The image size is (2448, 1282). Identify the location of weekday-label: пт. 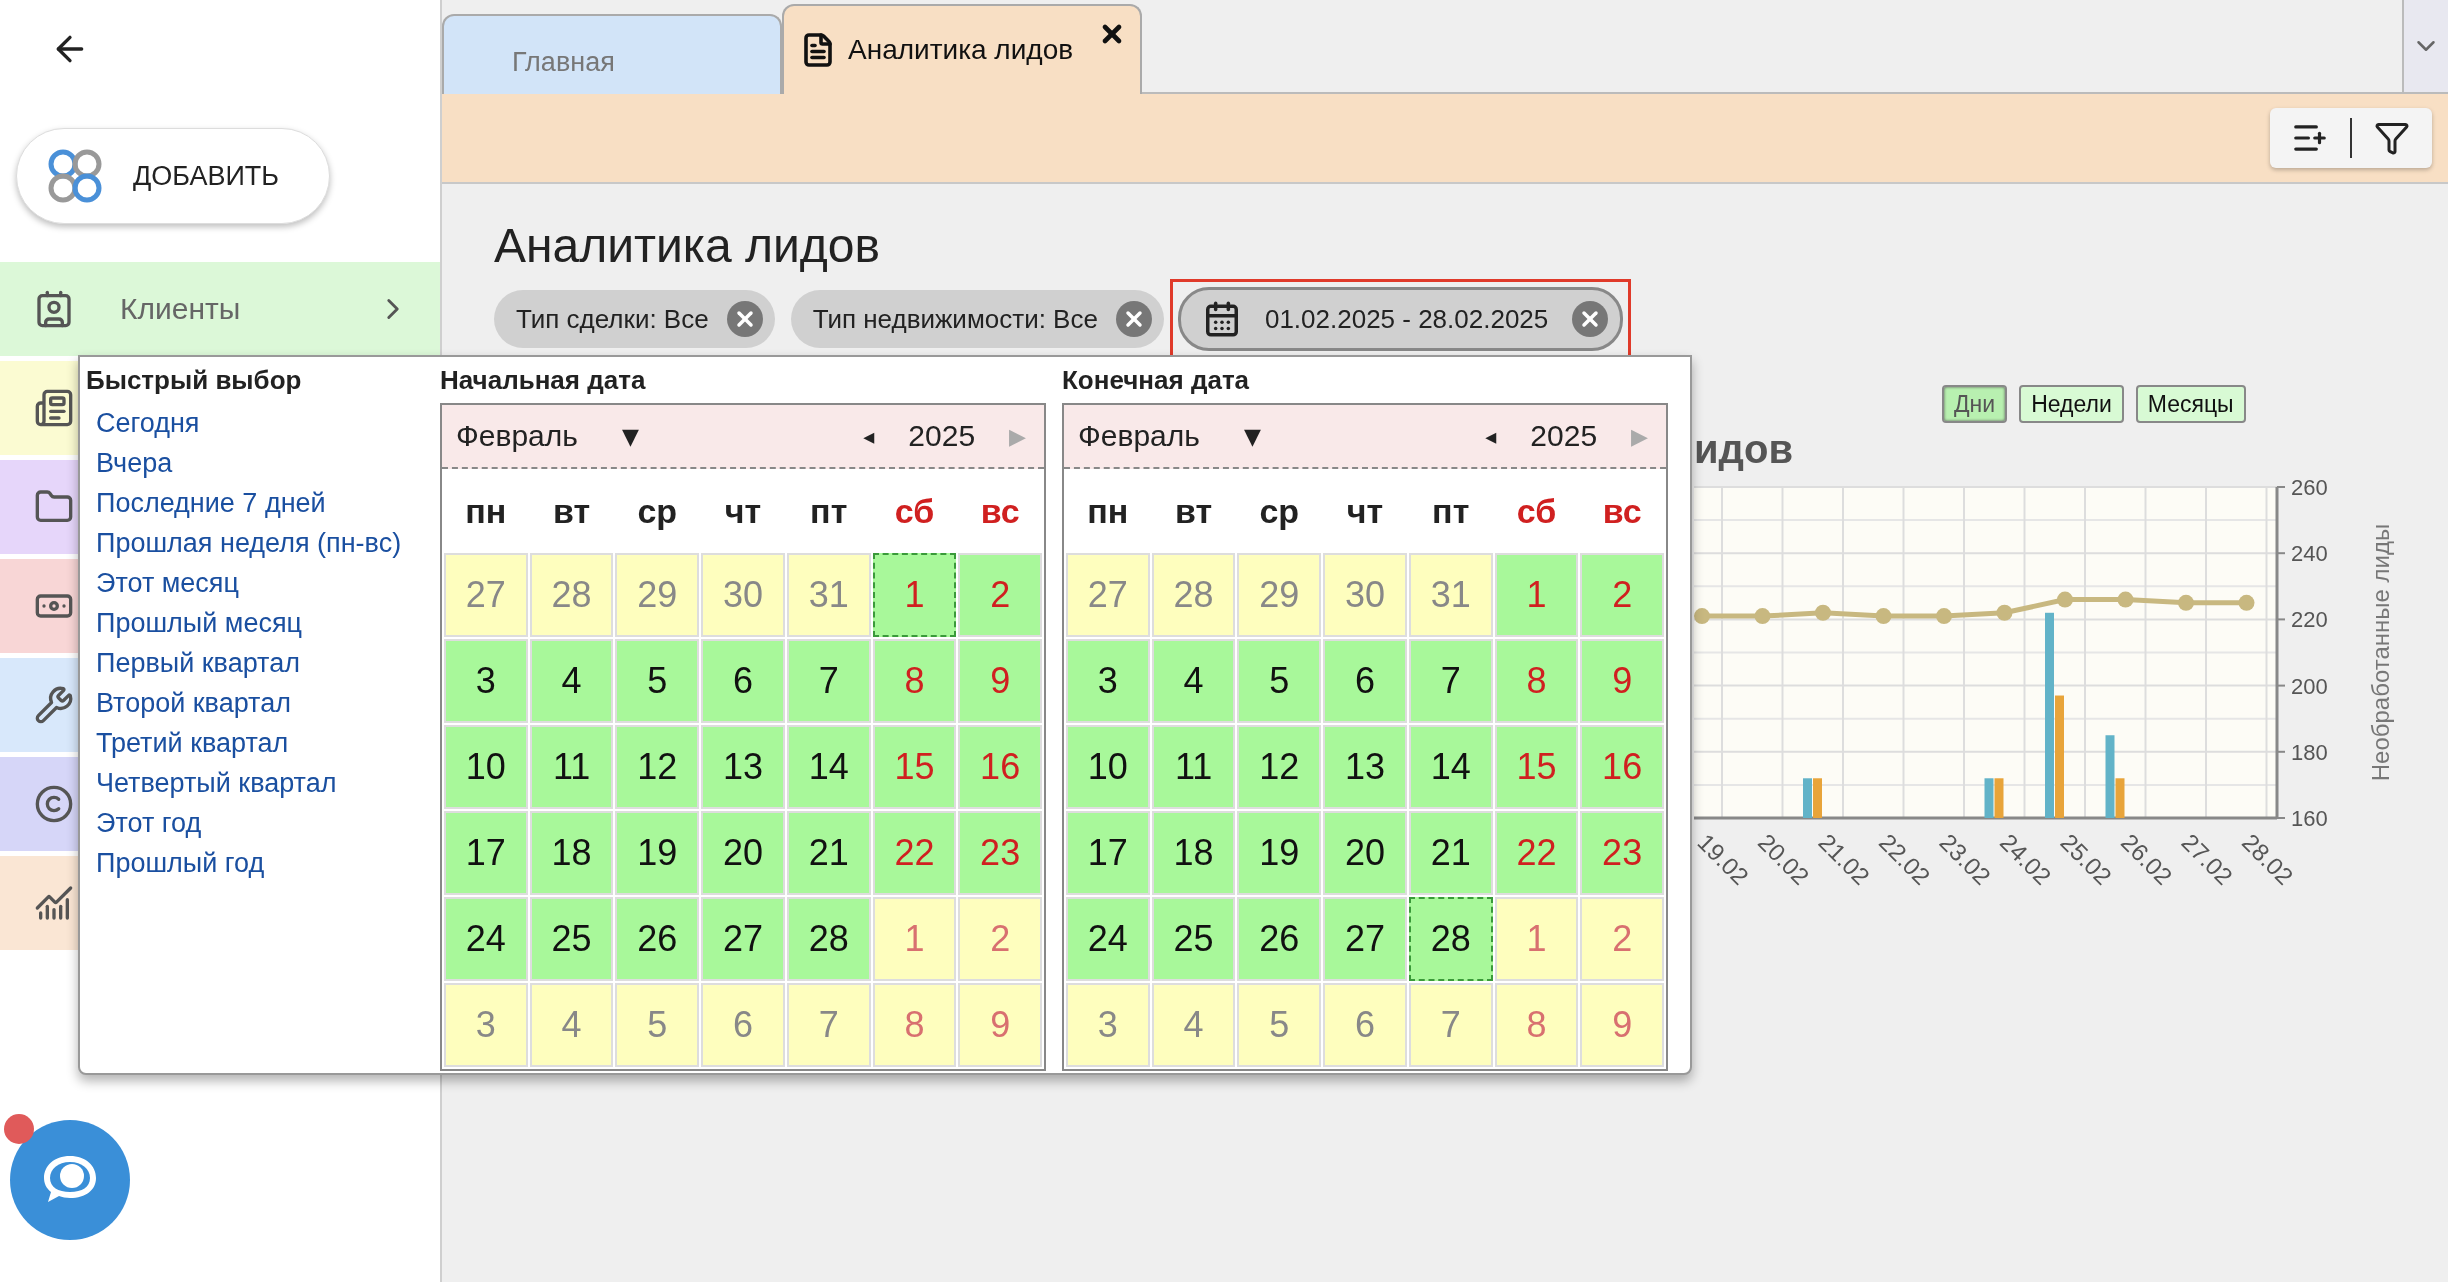
(829, 511).